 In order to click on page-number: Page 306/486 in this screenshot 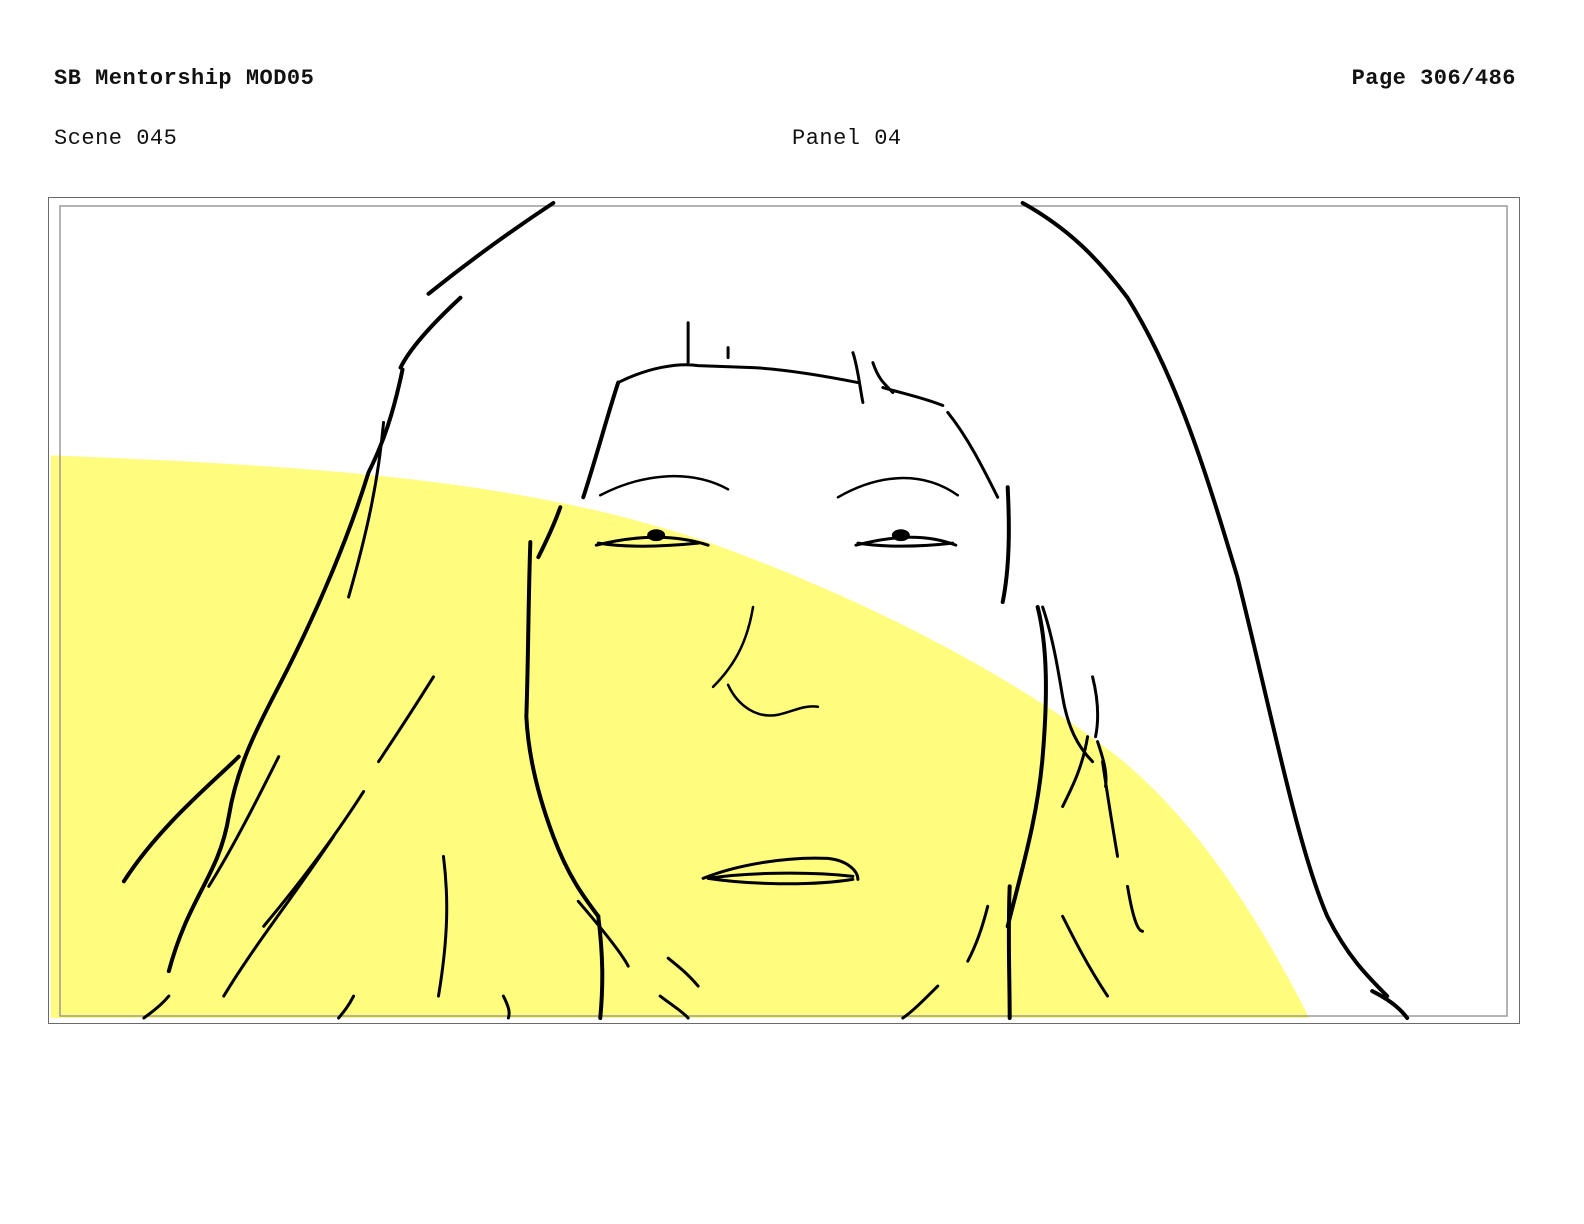, I will do `click(1433, 78)`.